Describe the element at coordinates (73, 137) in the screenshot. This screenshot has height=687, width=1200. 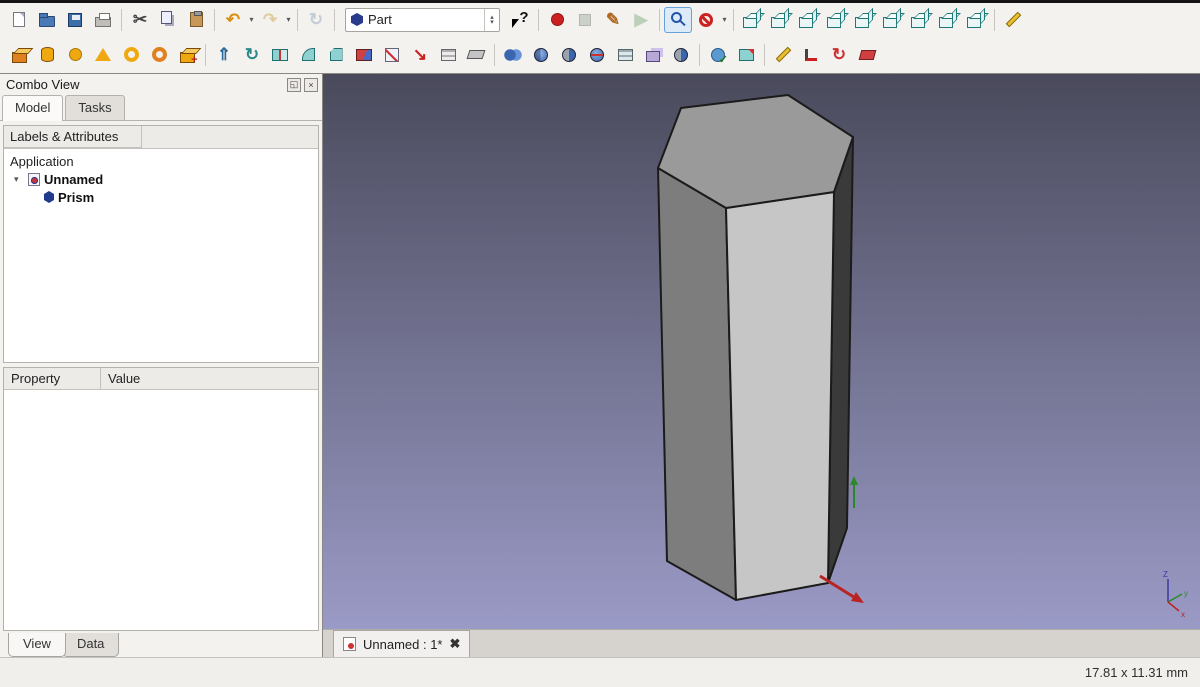
I see `tree-column-header: Labels & Attributes` at that location.